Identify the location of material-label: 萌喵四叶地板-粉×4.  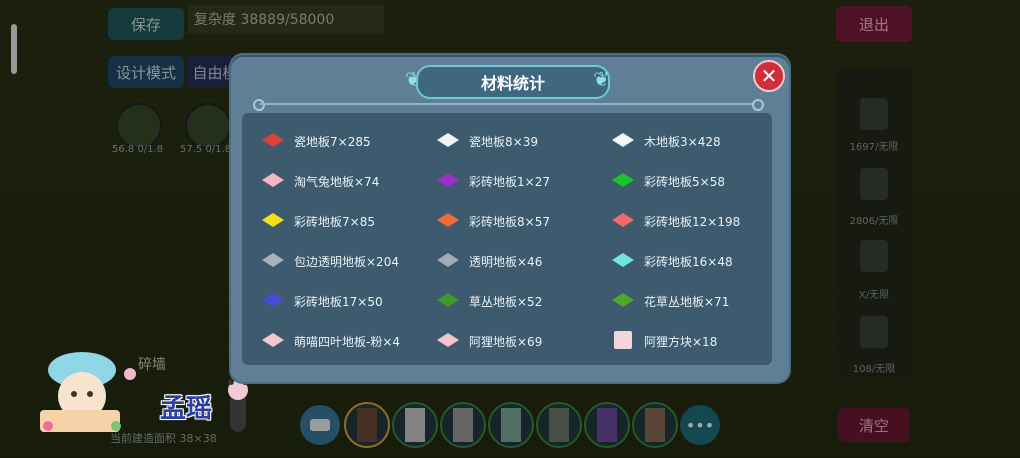
(347, 341).